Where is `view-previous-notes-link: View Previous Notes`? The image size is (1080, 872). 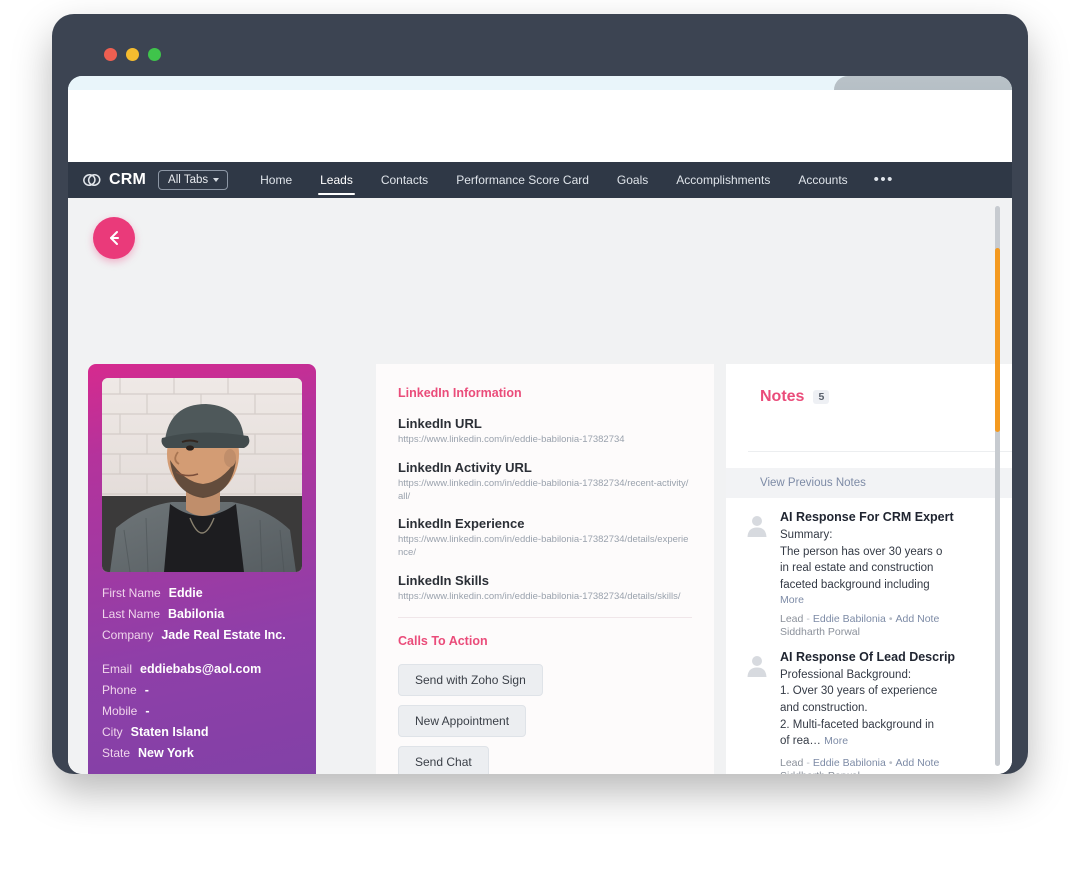 view-previous-notes-link: View Previous Notes is located at coordinates (869, 483).